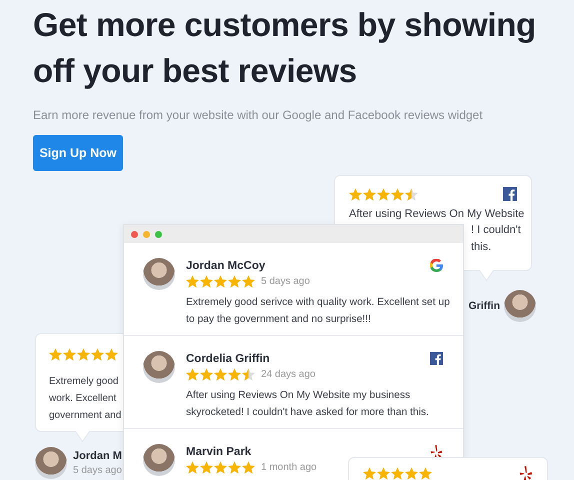  I want to click on close-dot, so click(134, 234).